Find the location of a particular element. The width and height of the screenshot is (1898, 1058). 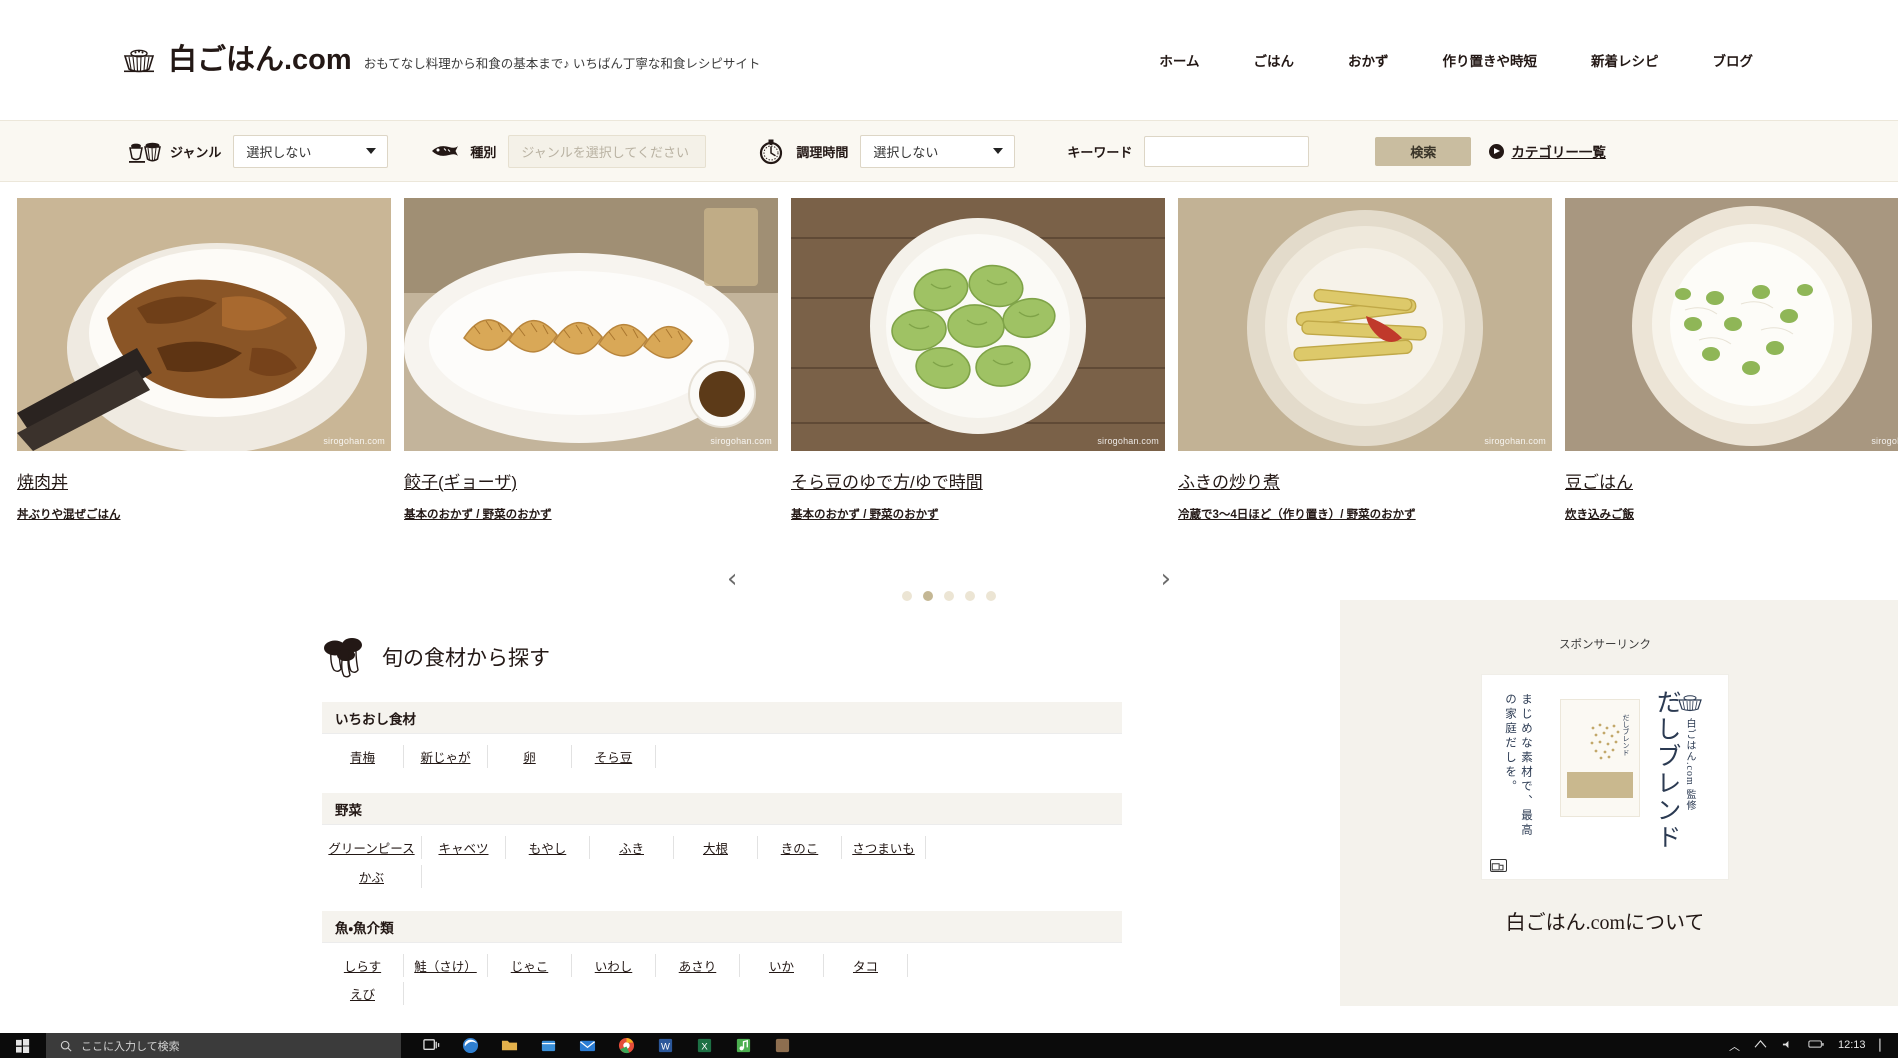

taskbar-clock: 12:13 is located at coordinates (1852, 1045).